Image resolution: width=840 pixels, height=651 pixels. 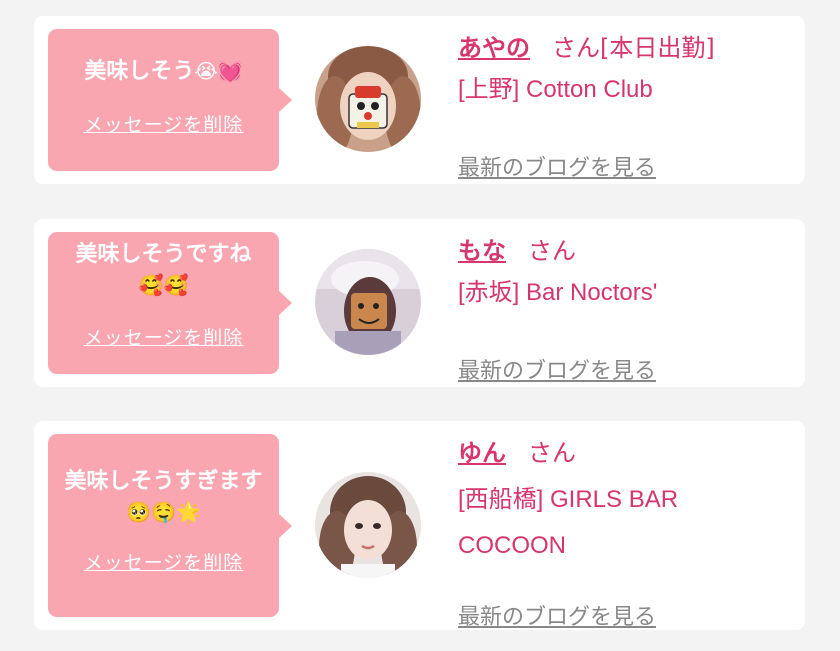 What do you see at coordinates (170, 100) in the screenshot?
I see `message-bubble: 美味しそう😭💓 メッセージを削除` at bounding box center [170, 100].